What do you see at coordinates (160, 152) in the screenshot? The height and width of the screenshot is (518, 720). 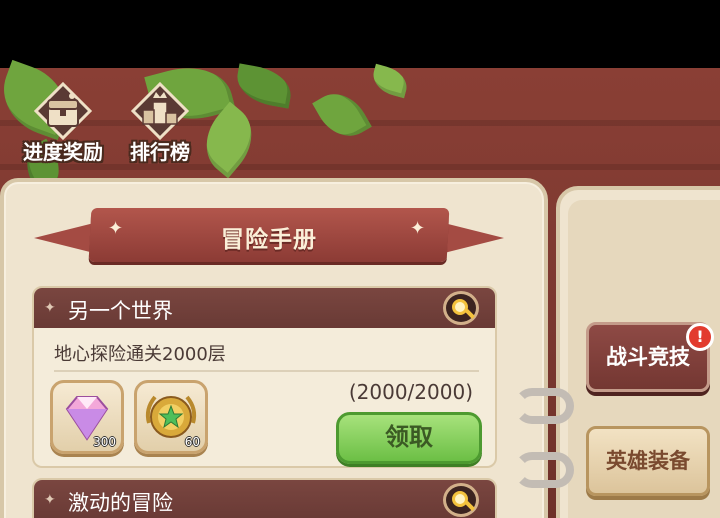 I see `leaderboard-label: 排行榜` at bounding box center [160, 152].